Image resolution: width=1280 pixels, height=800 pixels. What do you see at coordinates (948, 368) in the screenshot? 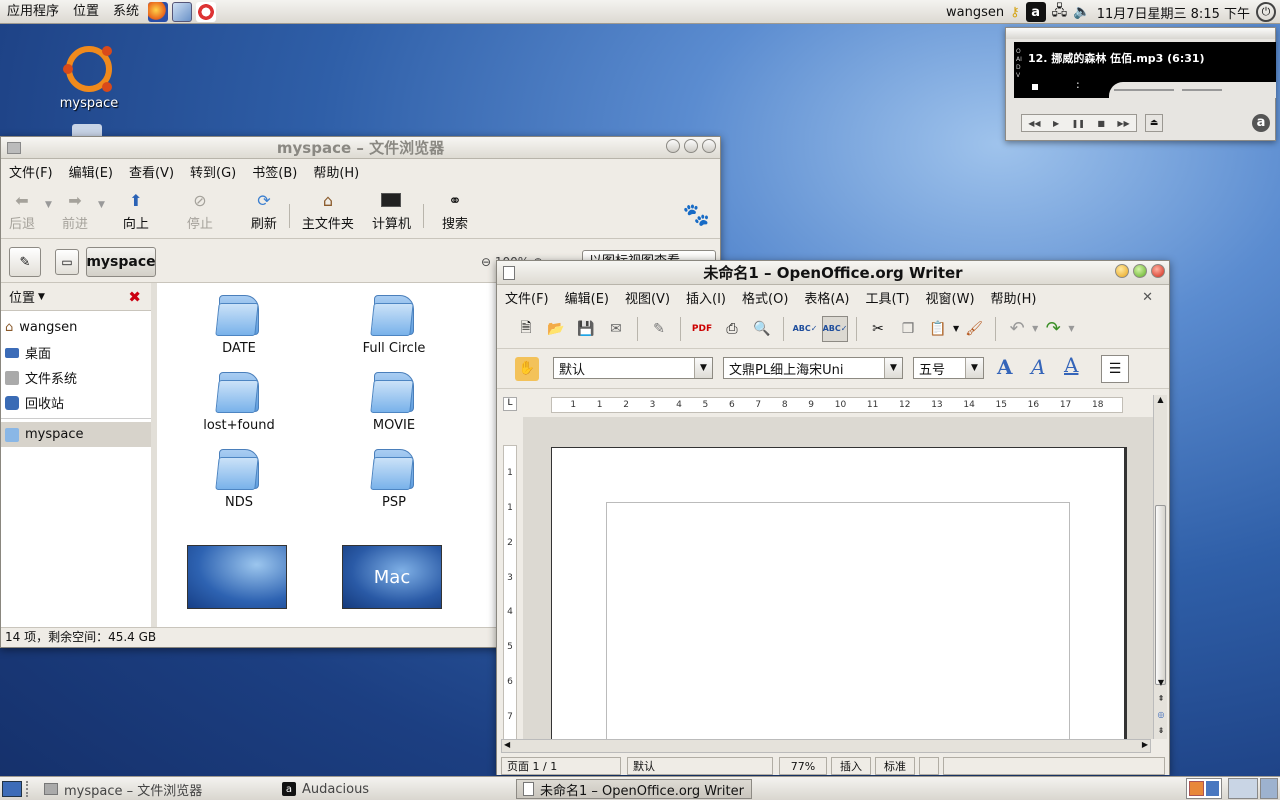
I see `font-size-select: 五号 ▼` at bounding box center [948, 368].